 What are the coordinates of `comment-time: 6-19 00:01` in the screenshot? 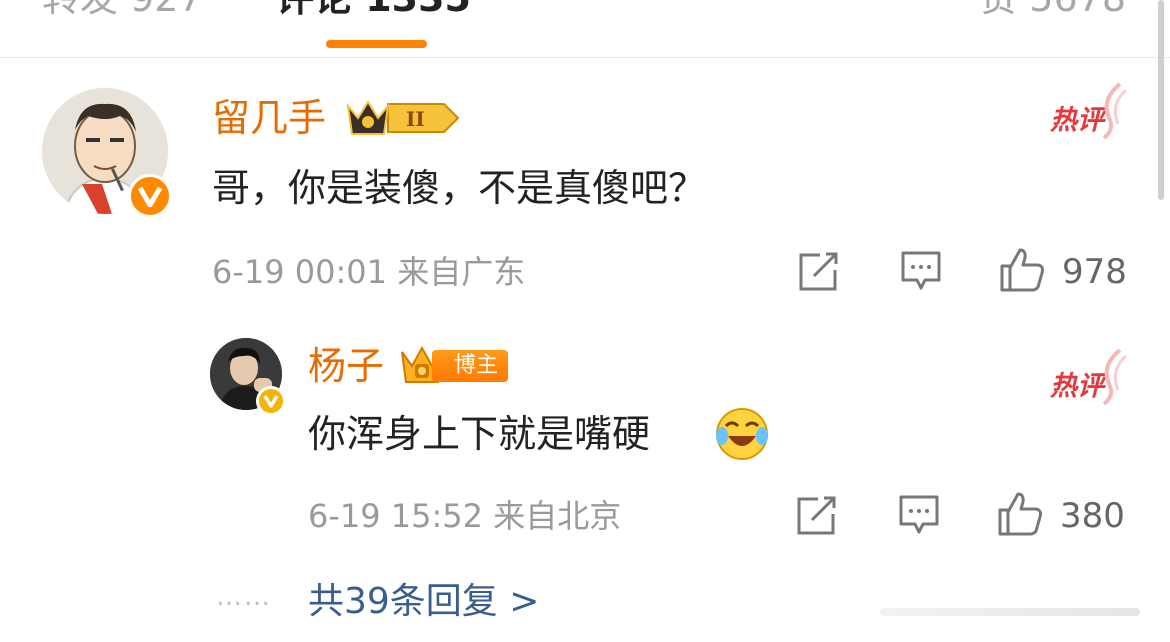 It's located at (300, 272).